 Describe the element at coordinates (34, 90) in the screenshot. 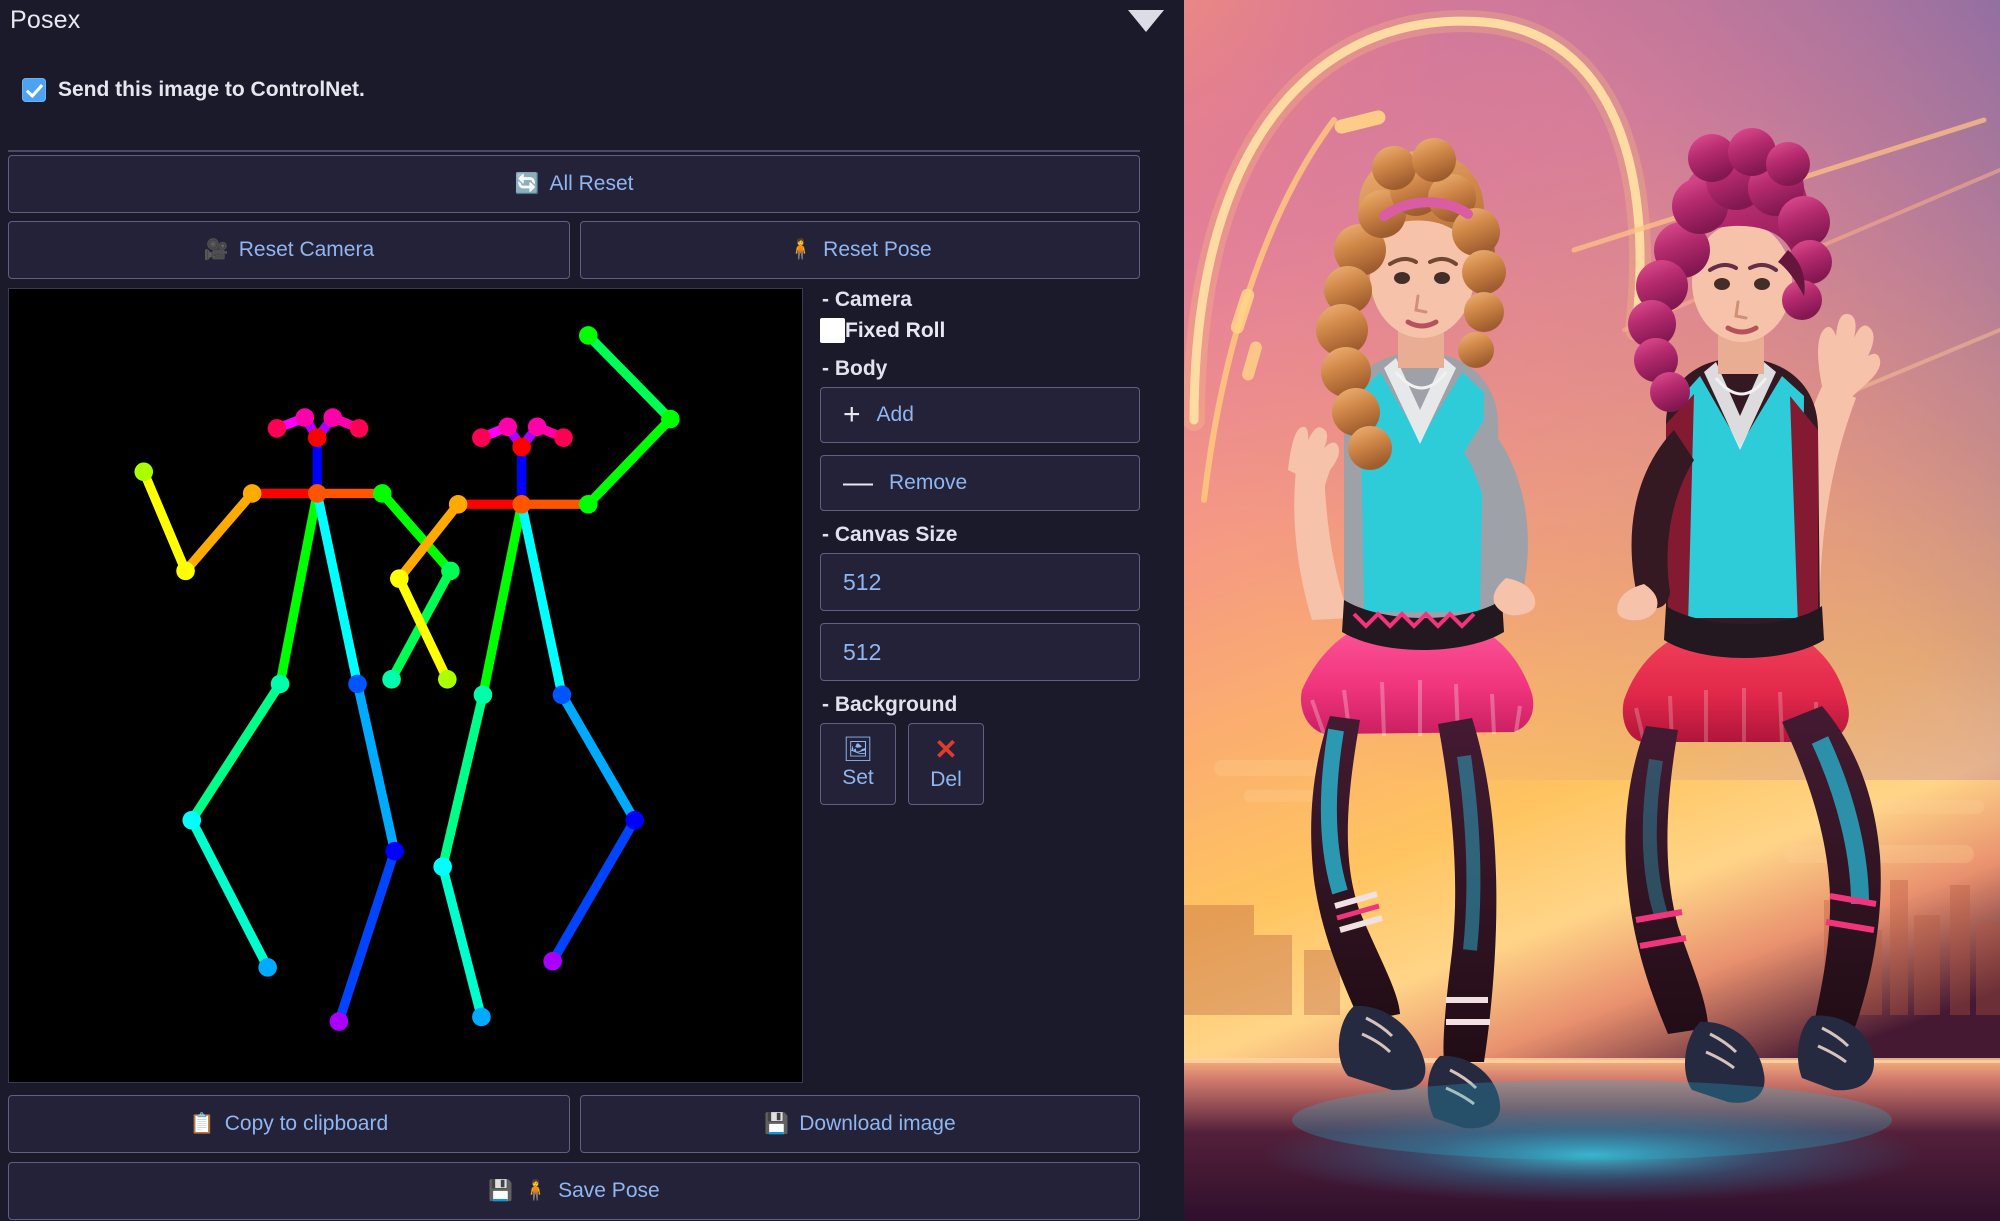

I see `send-to-controlnet-checkbox` at that location.